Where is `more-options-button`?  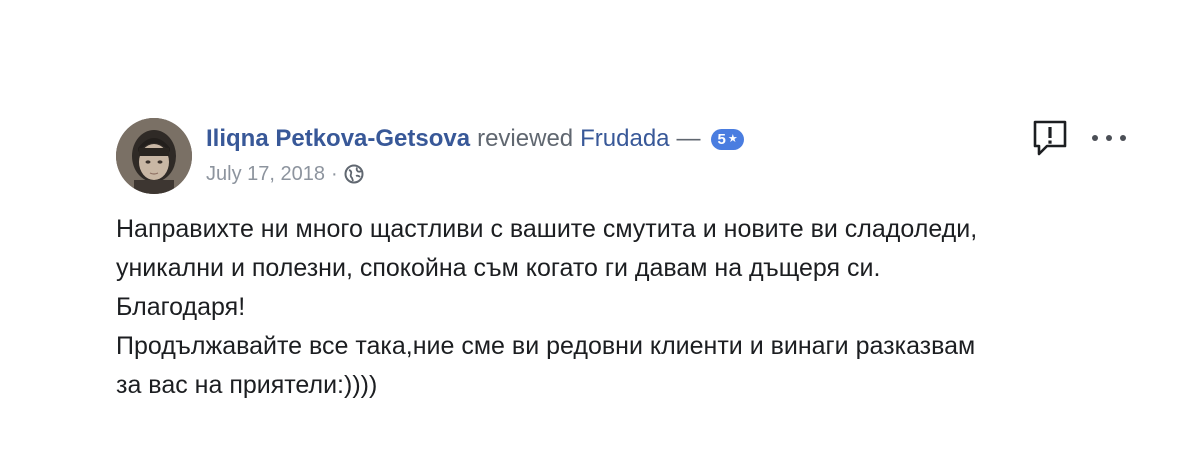 more-options-button is located at coordinates (1109, 138).